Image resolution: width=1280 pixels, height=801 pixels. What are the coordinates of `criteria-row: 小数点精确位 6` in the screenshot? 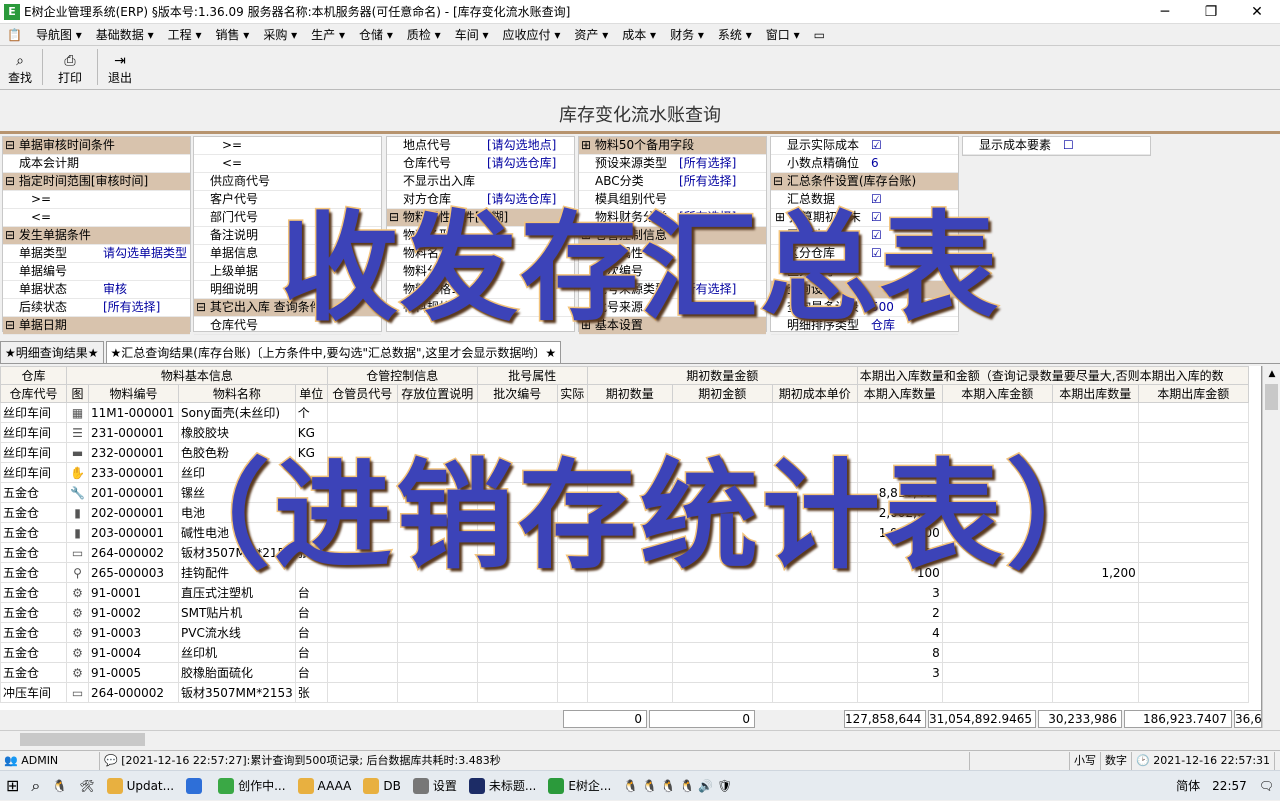 It's located at (864, 164).